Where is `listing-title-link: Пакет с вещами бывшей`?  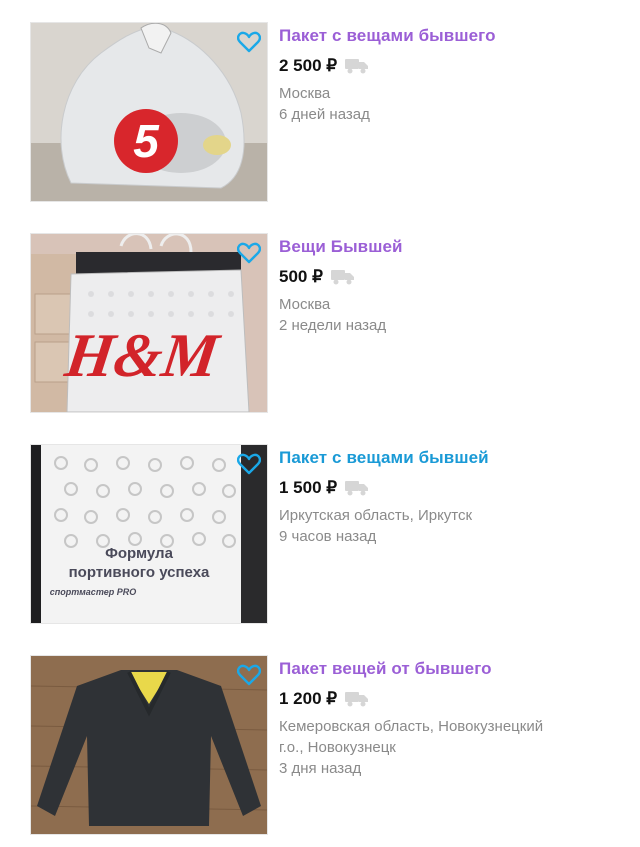 listing-title-link: Пакет с вещами бывшей is located at coordinates (449, 458).